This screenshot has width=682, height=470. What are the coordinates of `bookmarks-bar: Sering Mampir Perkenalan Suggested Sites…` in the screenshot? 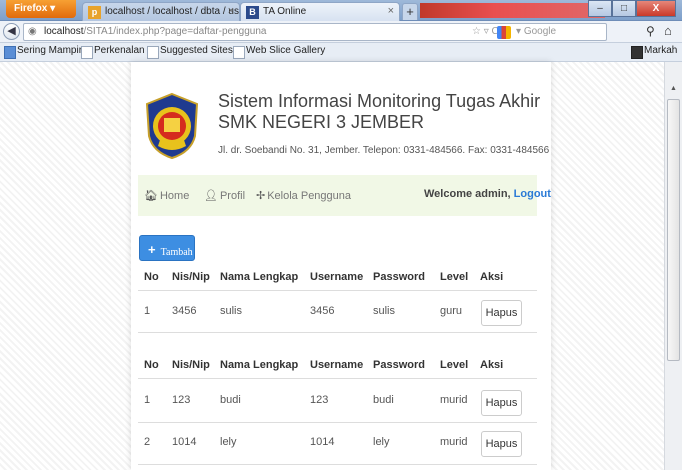 It's located at (341, 52).